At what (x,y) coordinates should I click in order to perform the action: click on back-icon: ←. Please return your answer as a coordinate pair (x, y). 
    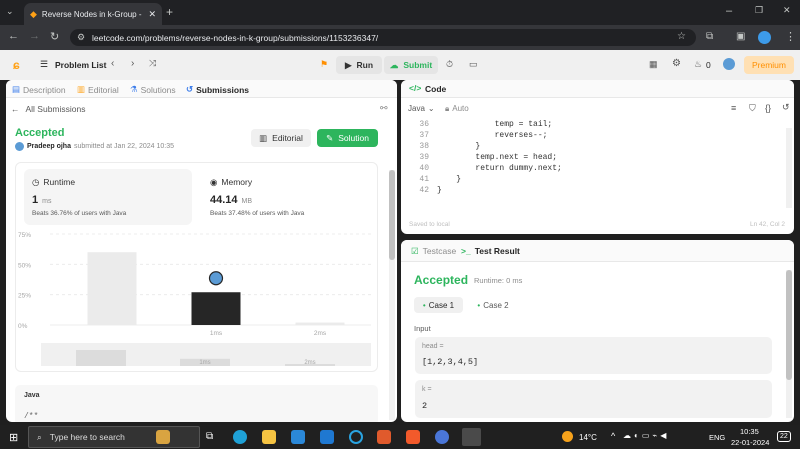
    Looking at the image, I should click on (13, 36).